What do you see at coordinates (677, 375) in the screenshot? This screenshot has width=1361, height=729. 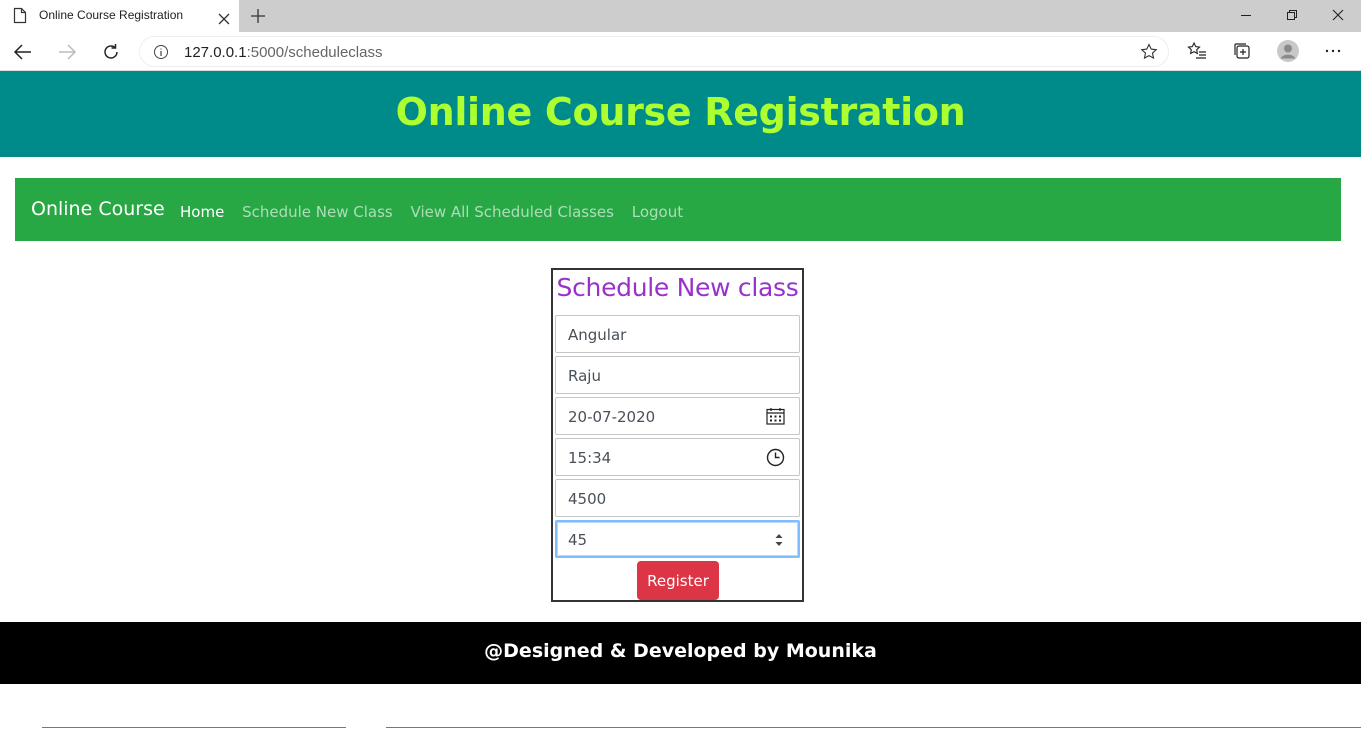 I see `faculty-input: Raju` at bounding box center [677, 375].